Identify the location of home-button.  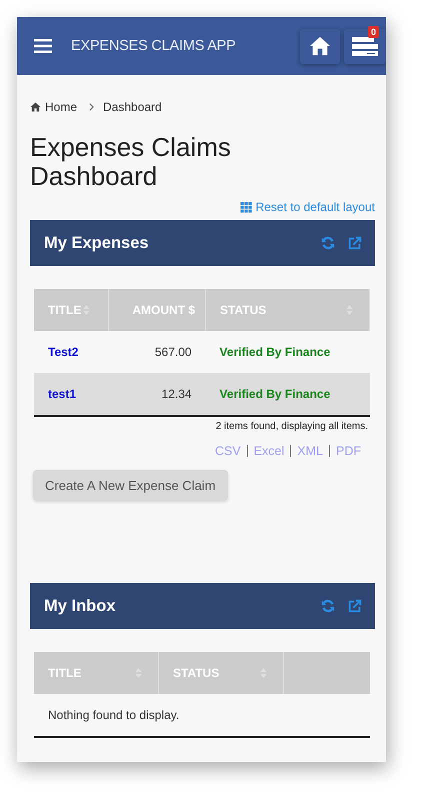
(320, 46).